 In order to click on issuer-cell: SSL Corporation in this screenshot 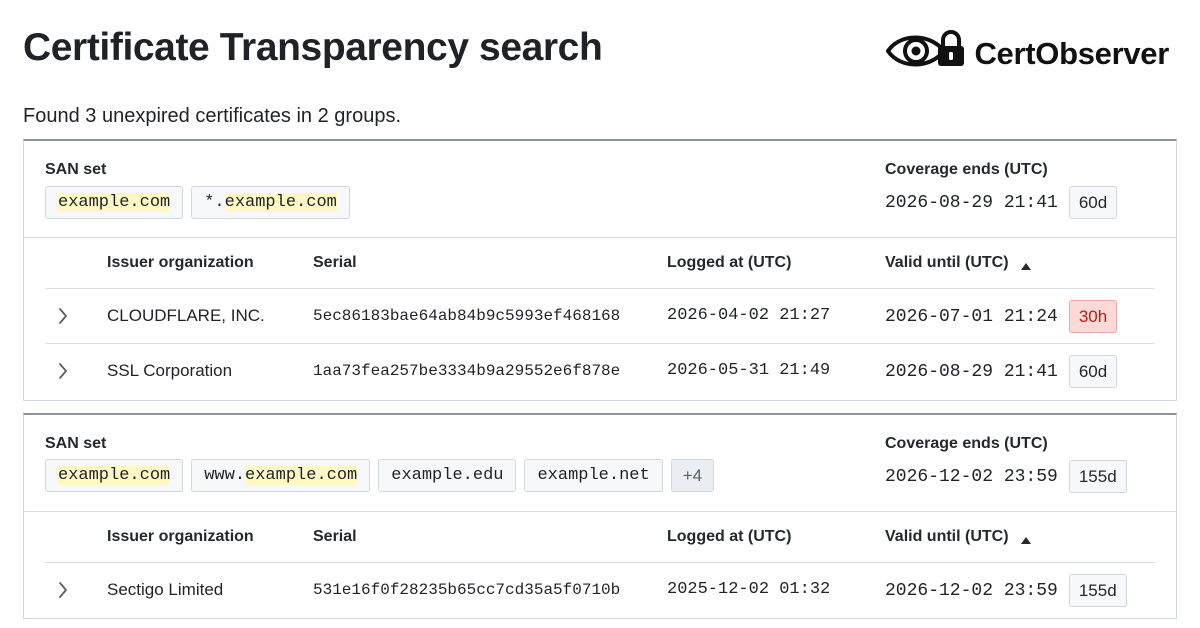, I will do `click(170, 370)`.